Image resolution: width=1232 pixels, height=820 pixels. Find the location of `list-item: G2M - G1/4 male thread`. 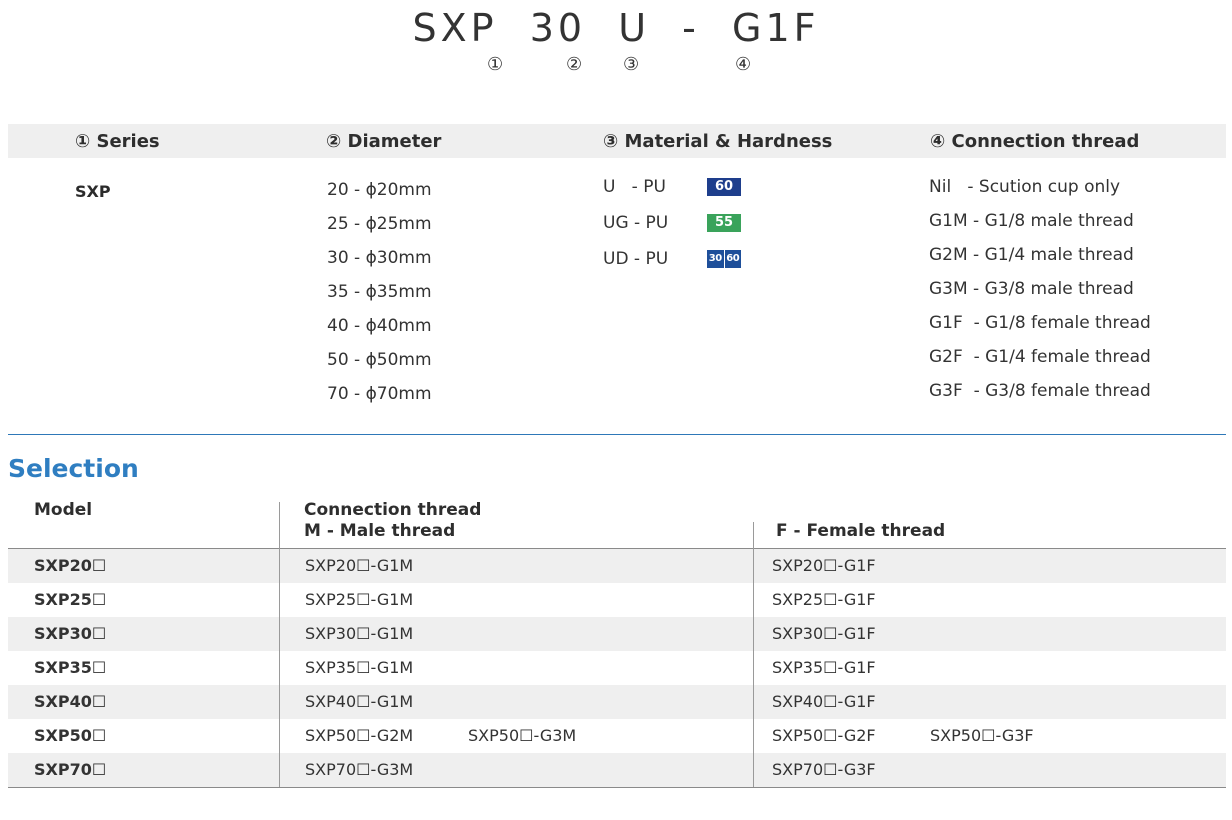

list-item: G2M - G1/4 male thread is located at coordinates (1031, 255).